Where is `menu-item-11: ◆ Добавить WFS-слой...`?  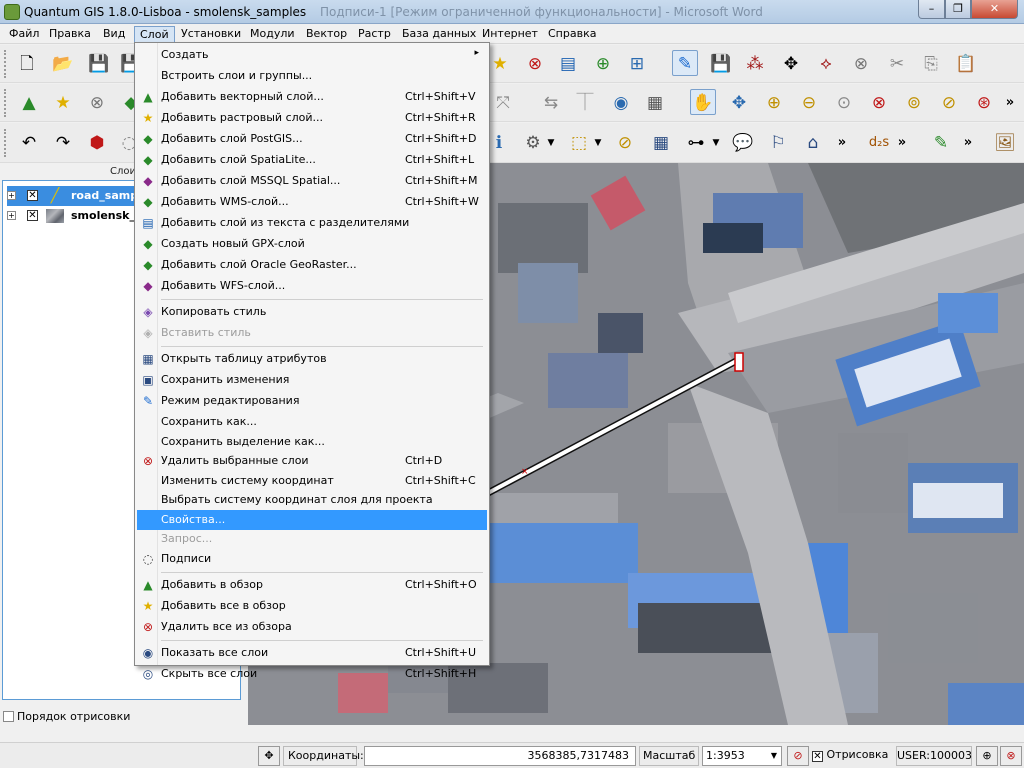
menu-item-11: ◆ Добавить WFS-слой... is located at coordinates (312, 286).